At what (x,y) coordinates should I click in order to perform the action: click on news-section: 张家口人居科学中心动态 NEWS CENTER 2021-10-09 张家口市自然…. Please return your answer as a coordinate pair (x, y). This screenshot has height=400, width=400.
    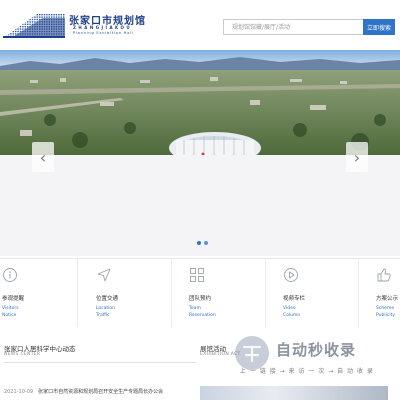
    Looking at the image, I should click on (100, 363).